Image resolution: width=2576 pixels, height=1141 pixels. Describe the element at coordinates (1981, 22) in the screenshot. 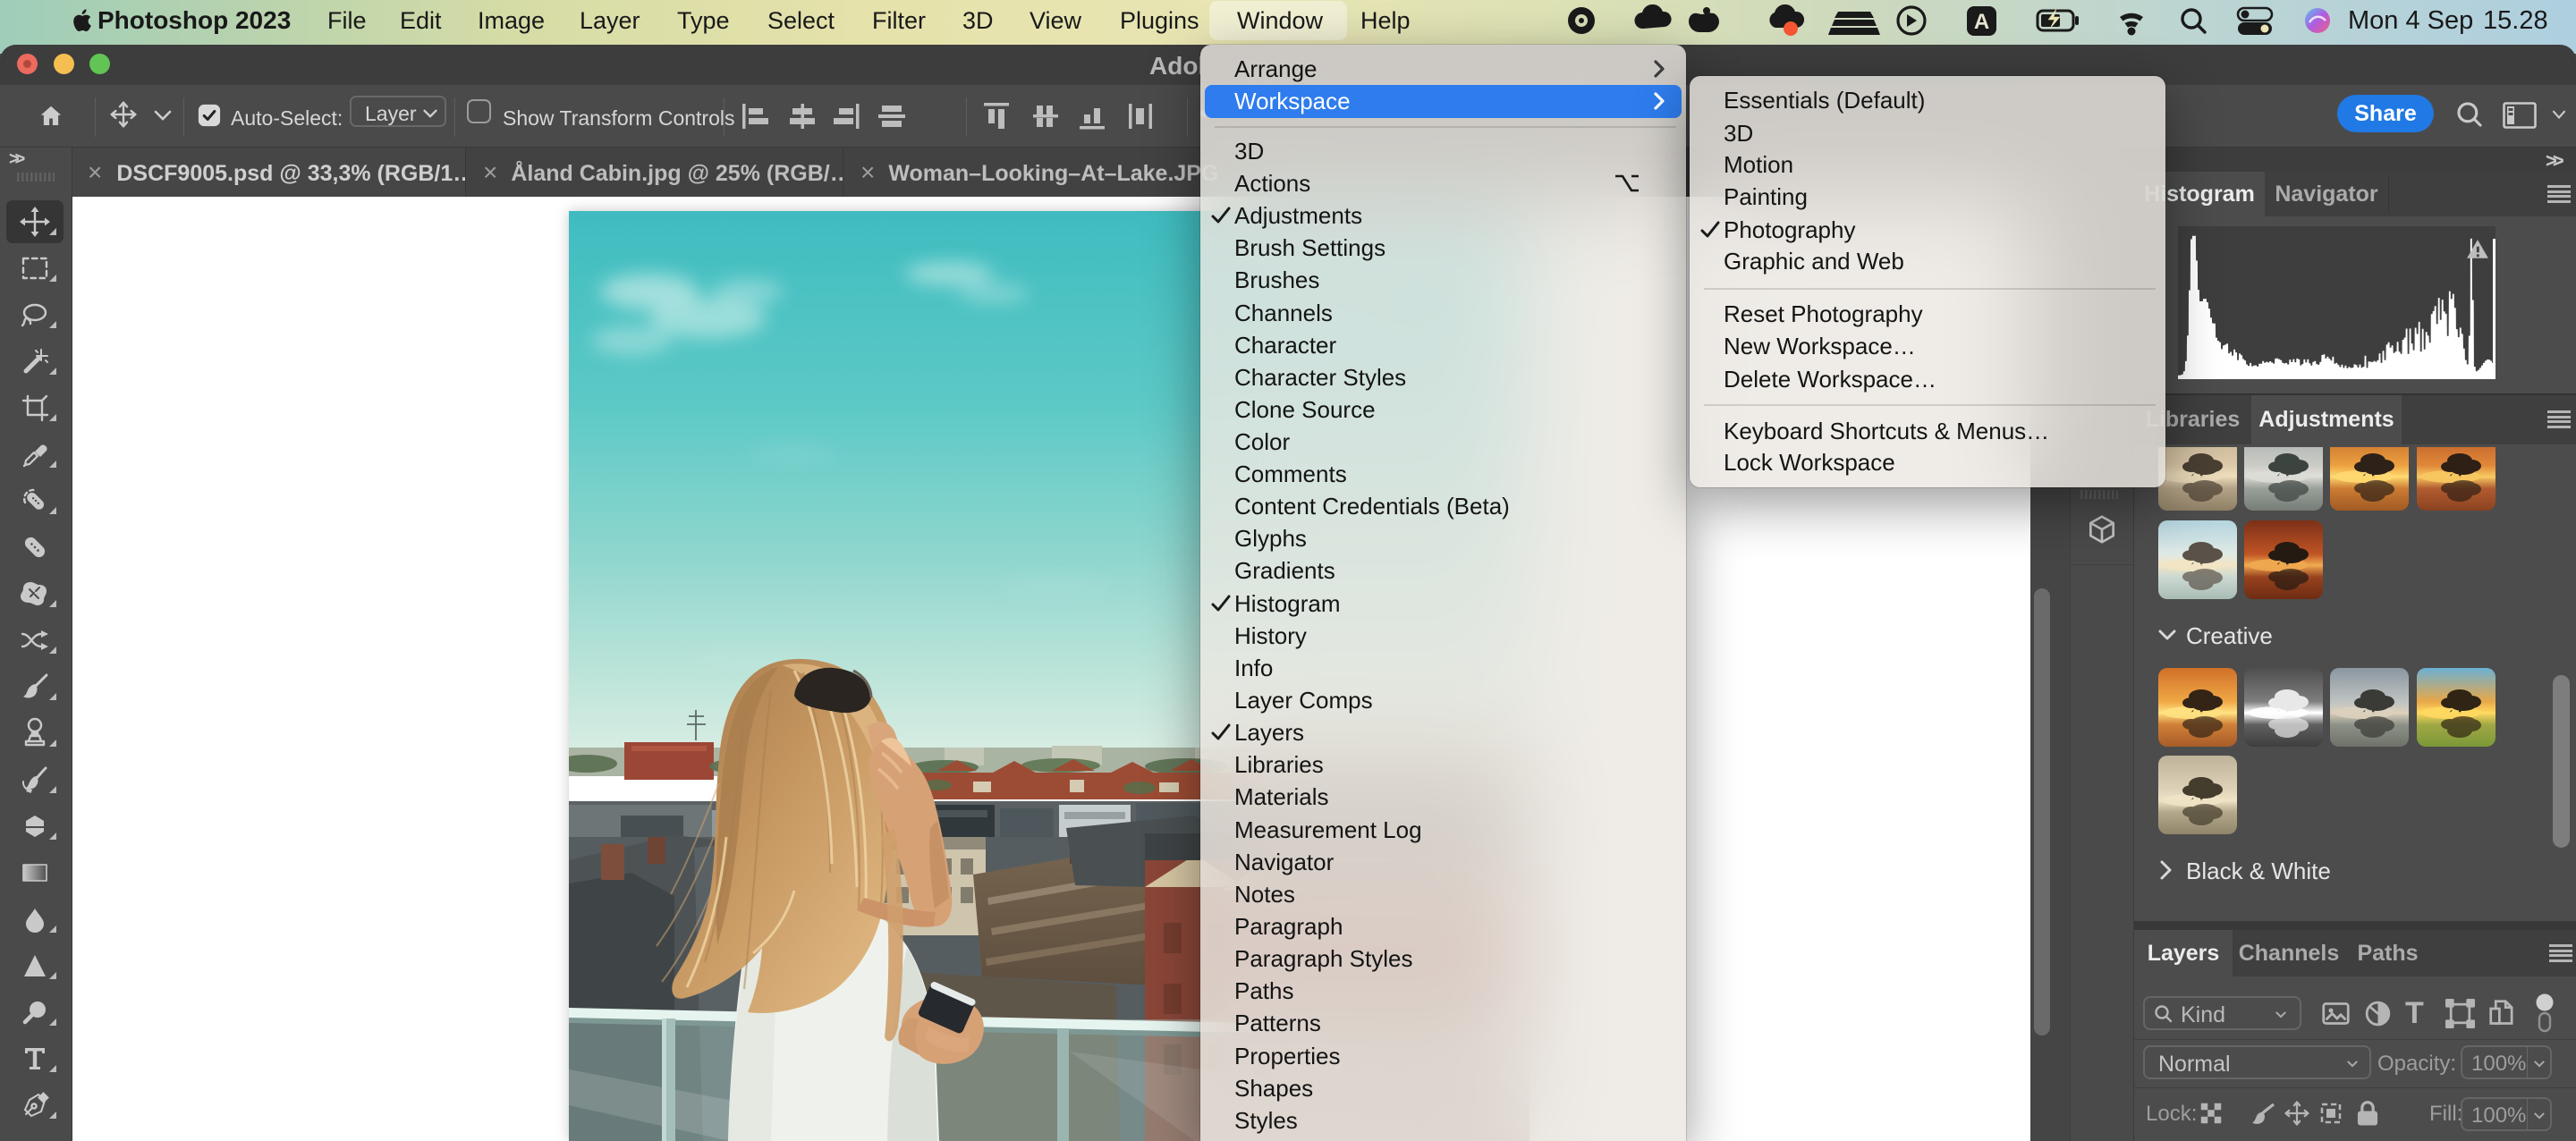

I see `svg-text: A` at that location.